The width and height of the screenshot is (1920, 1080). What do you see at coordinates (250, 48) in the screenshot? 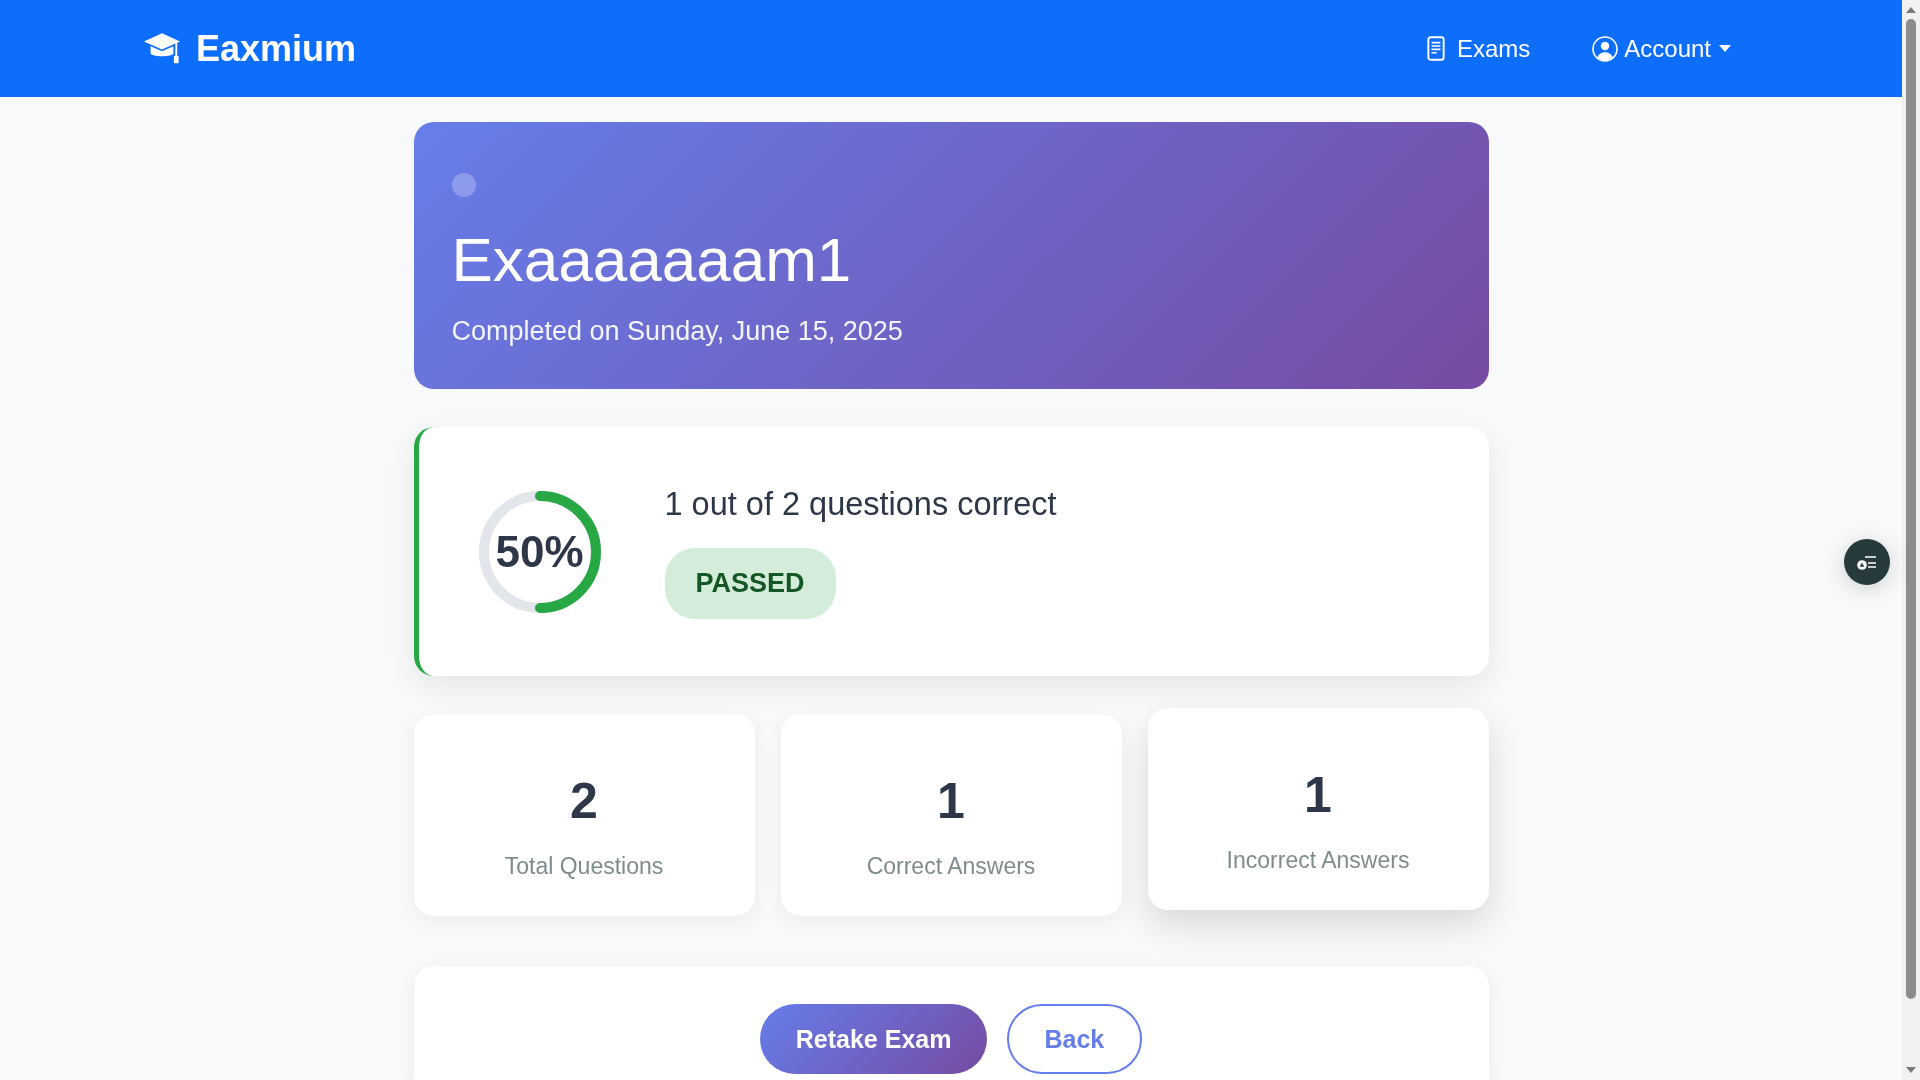
I see `brand-link: Eaxmium` at bounding box center [250, 48].